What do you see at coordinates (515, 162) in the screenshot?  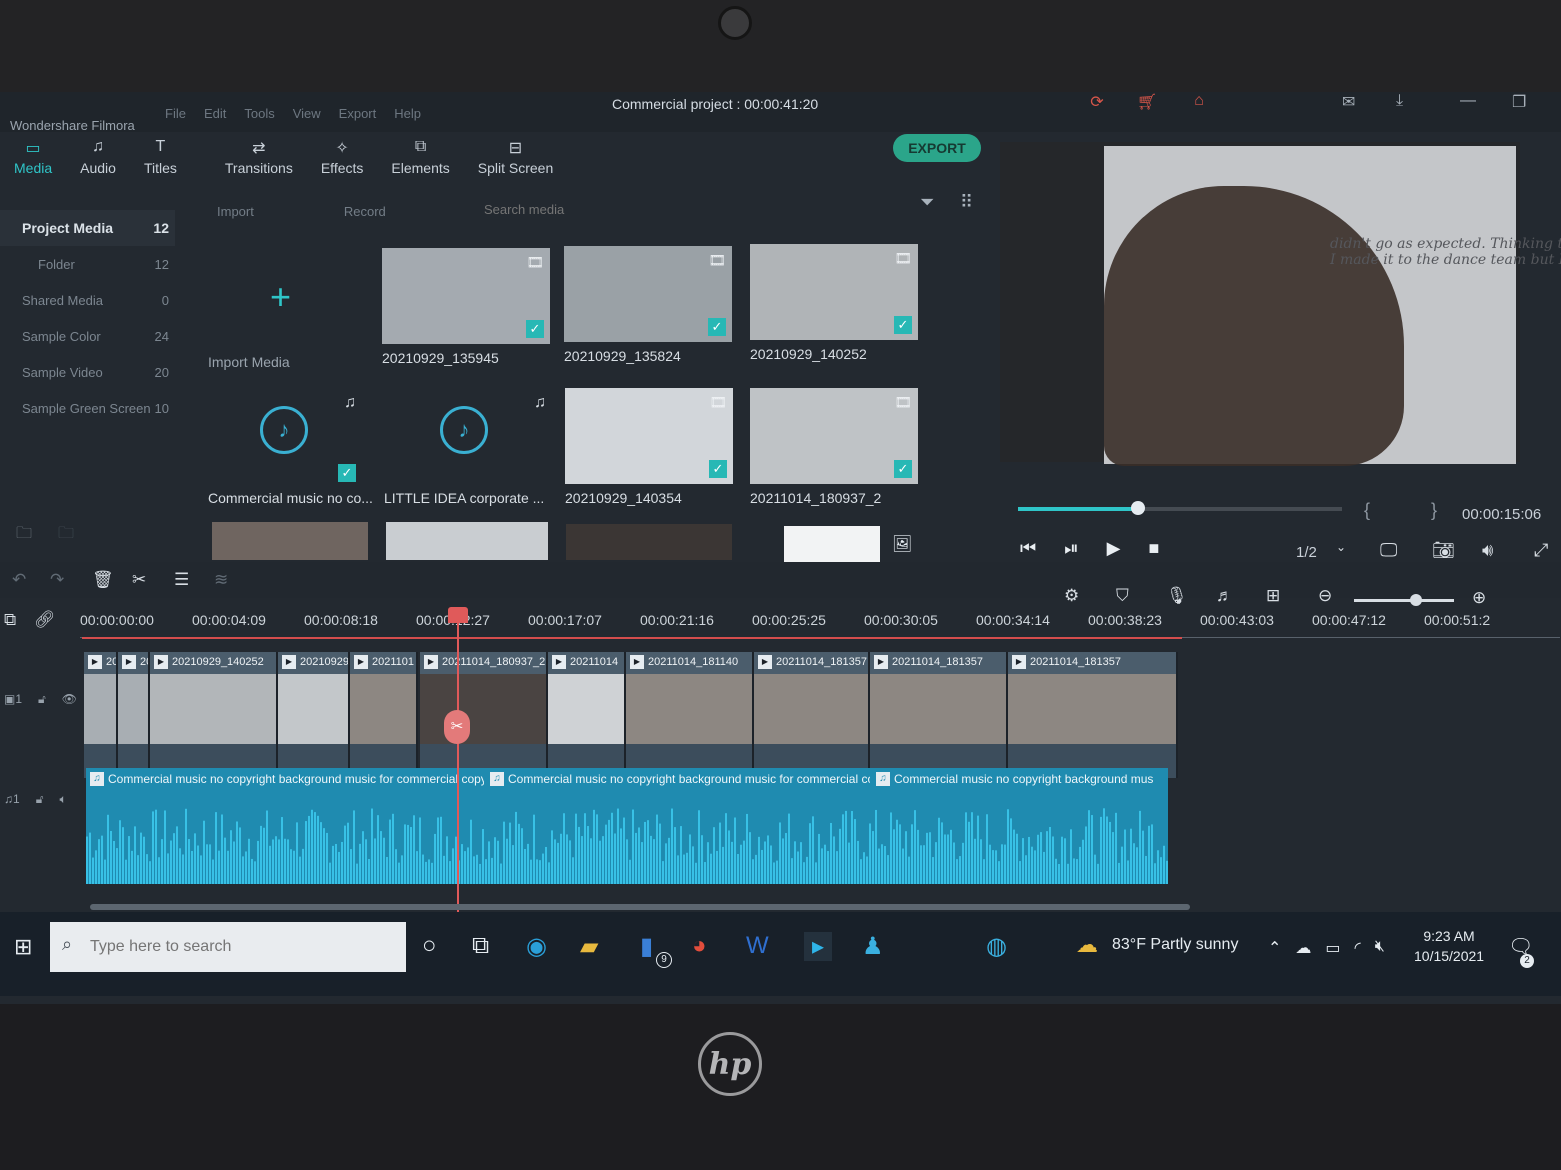 I see `tab-split-screen: ⊟ Split Screen` at bounding box center [515, 162].